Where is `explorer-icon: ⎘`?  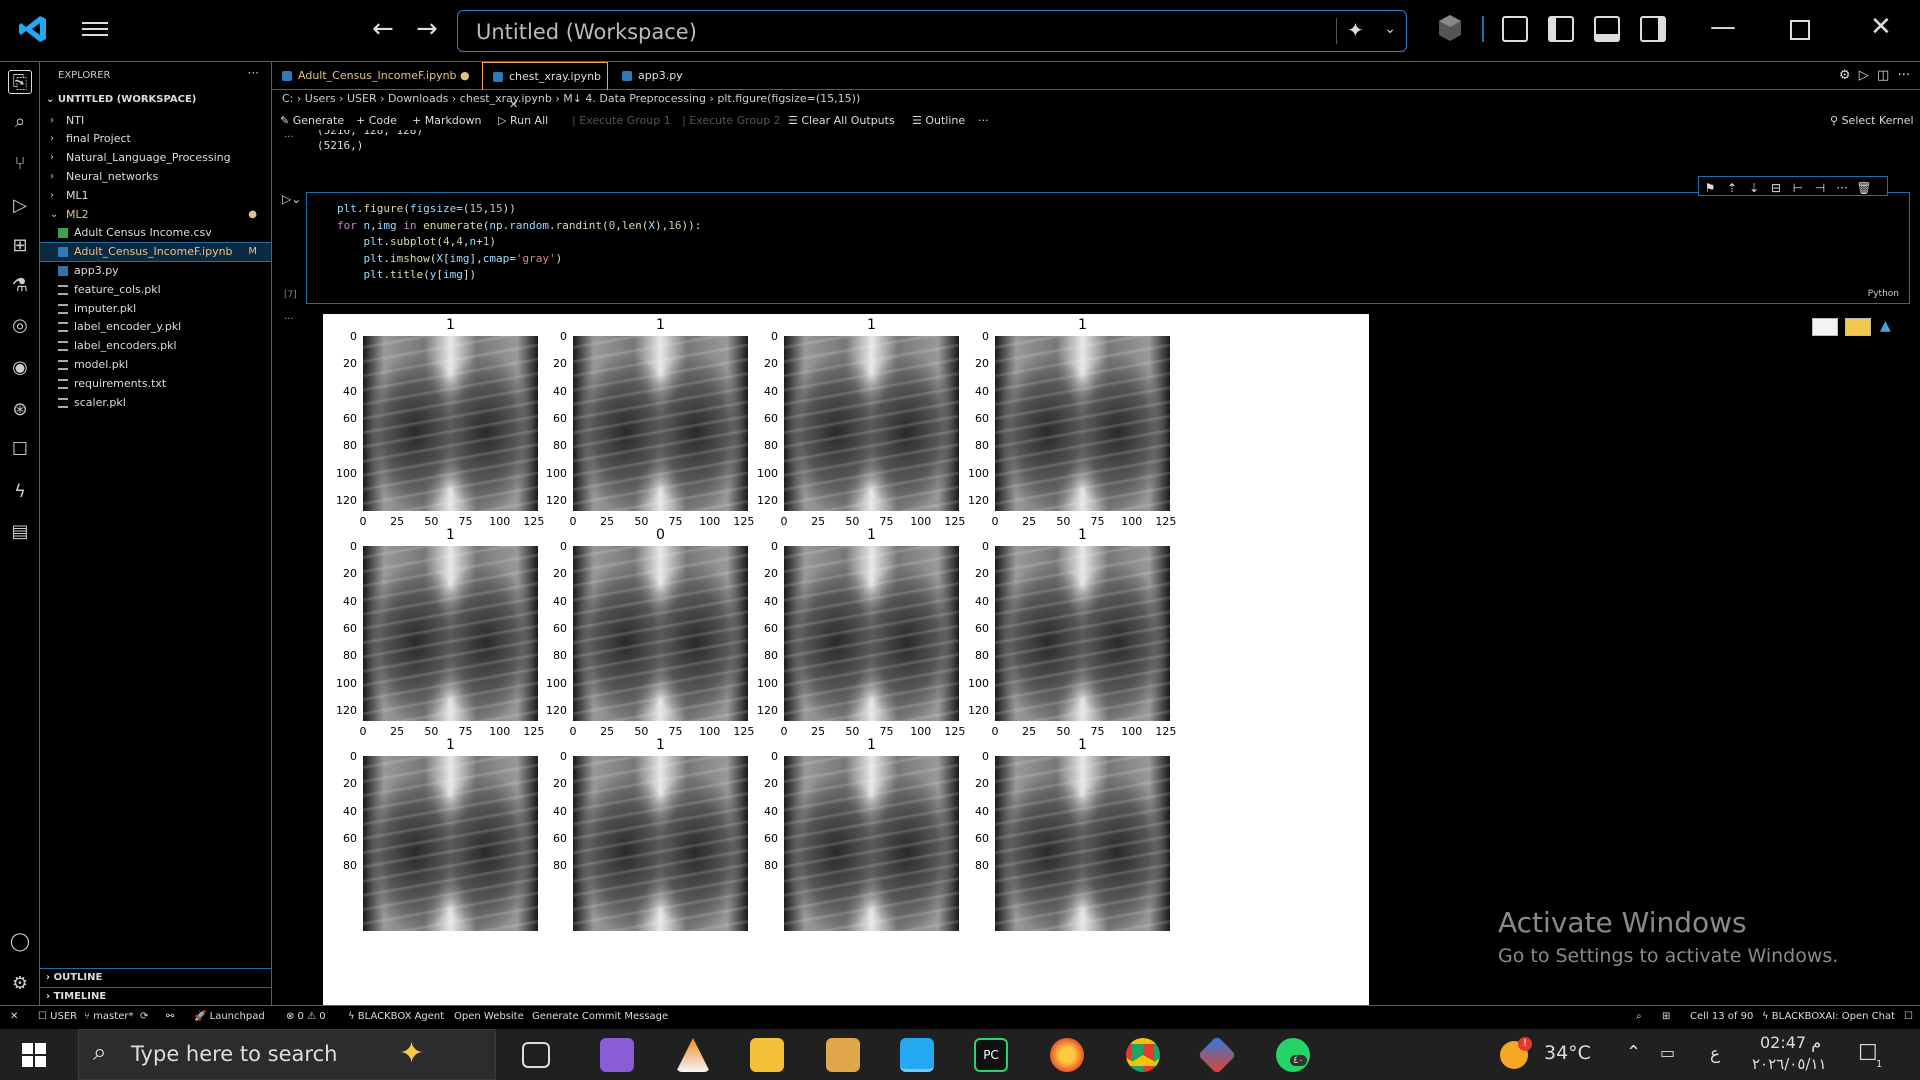 explorer-icon: ⎘ is located at coordinates (20, 82).